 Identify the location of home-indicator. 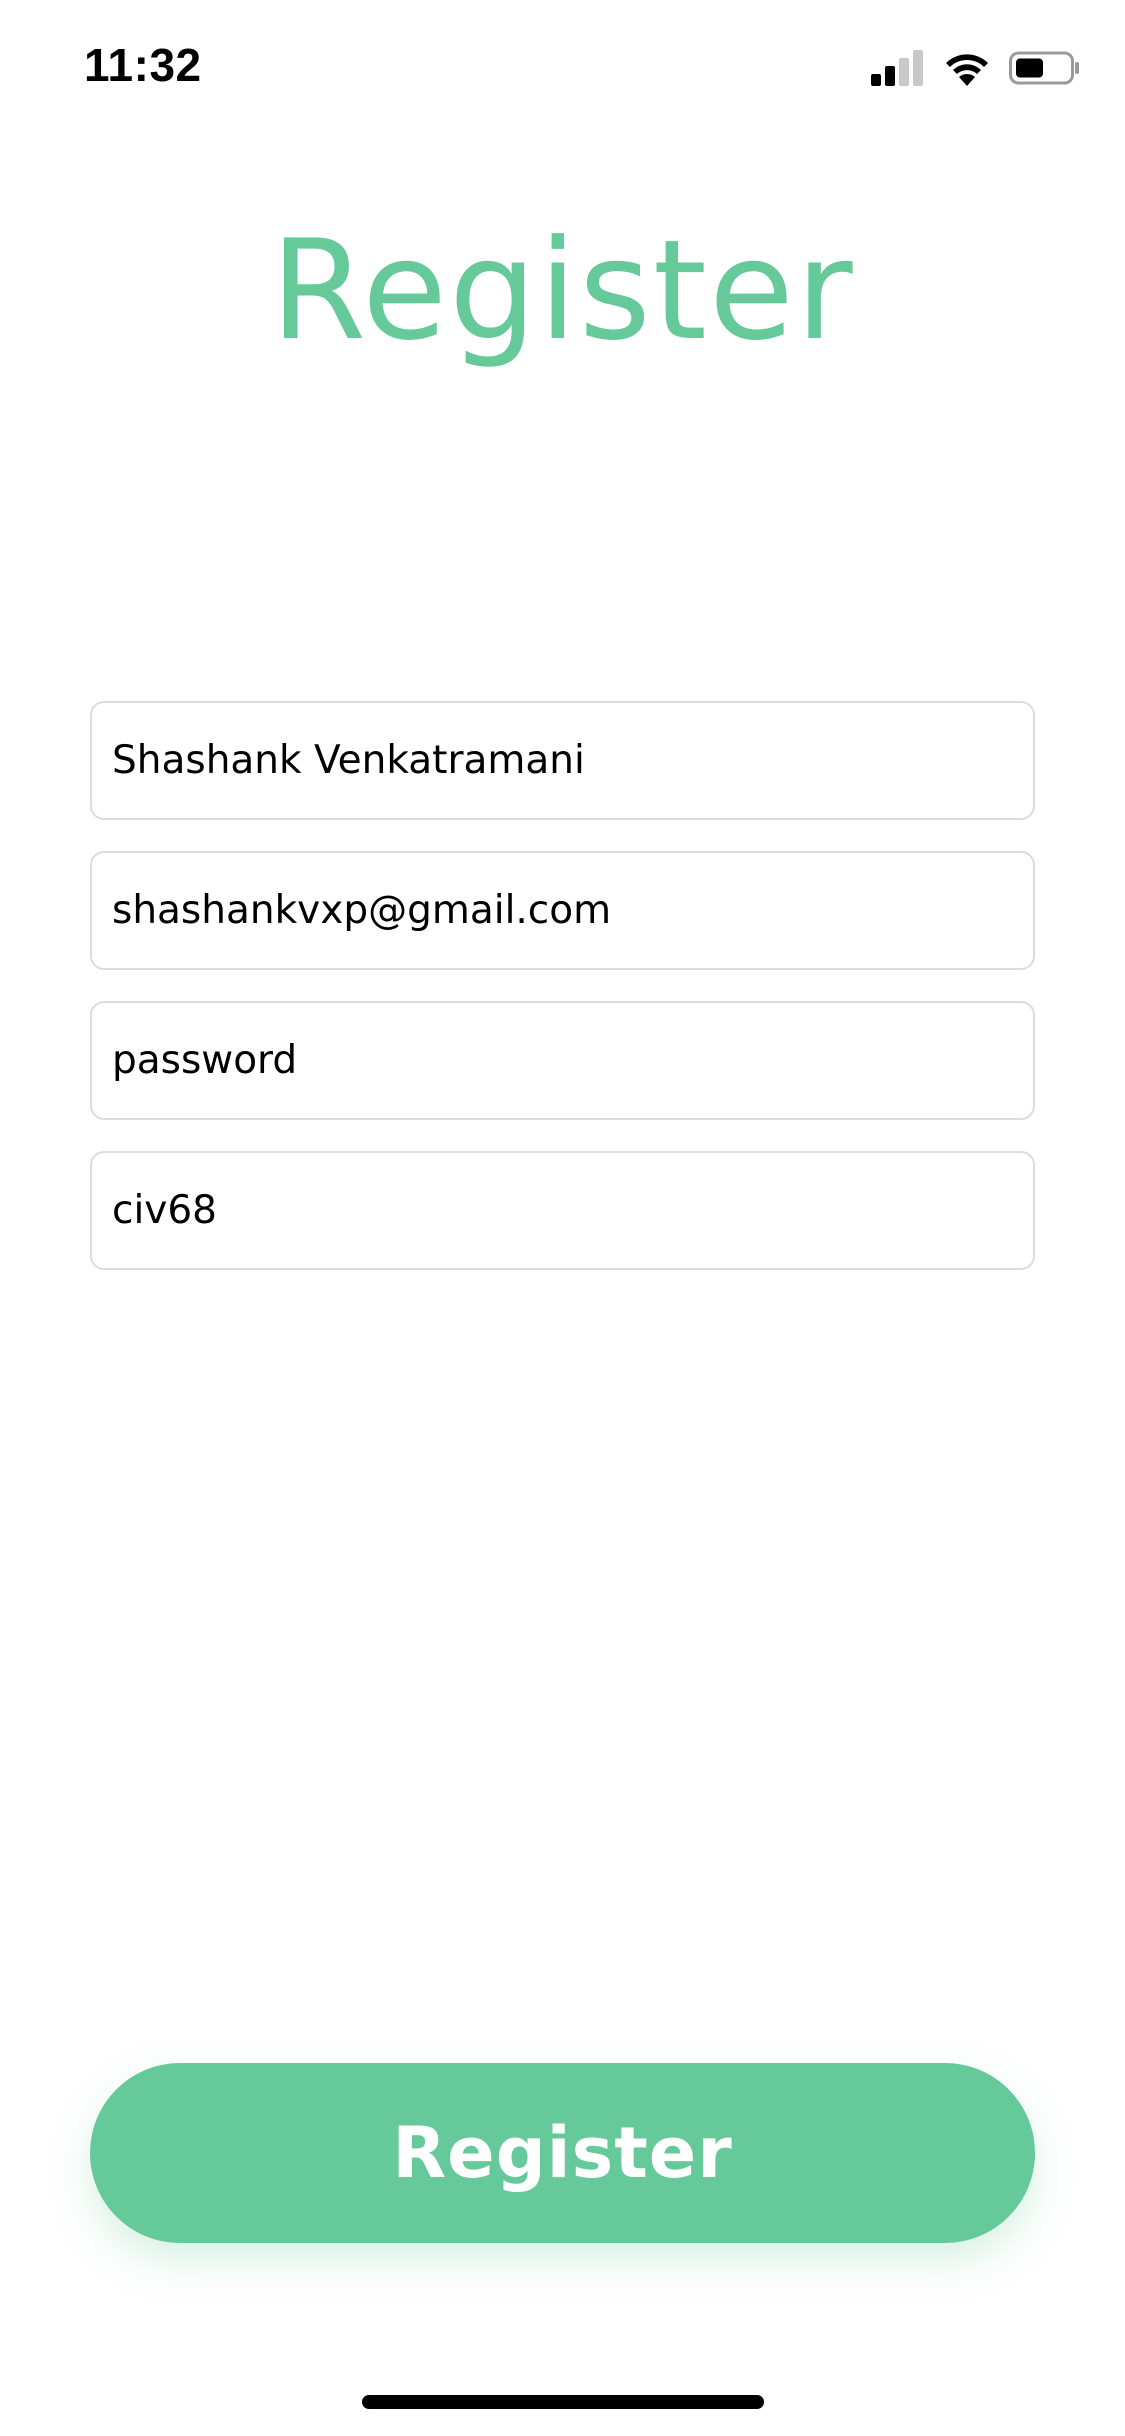
(563, 2402).